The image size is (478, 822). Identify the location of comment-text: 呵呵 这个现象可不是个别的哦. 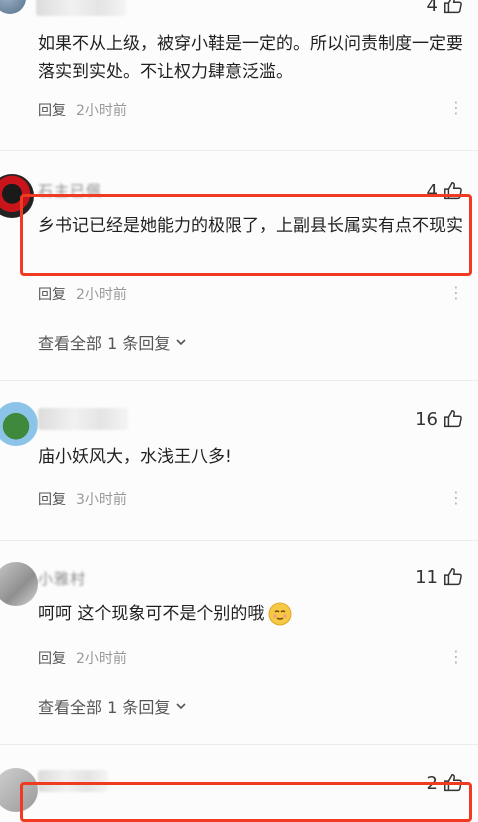
(253, 614).